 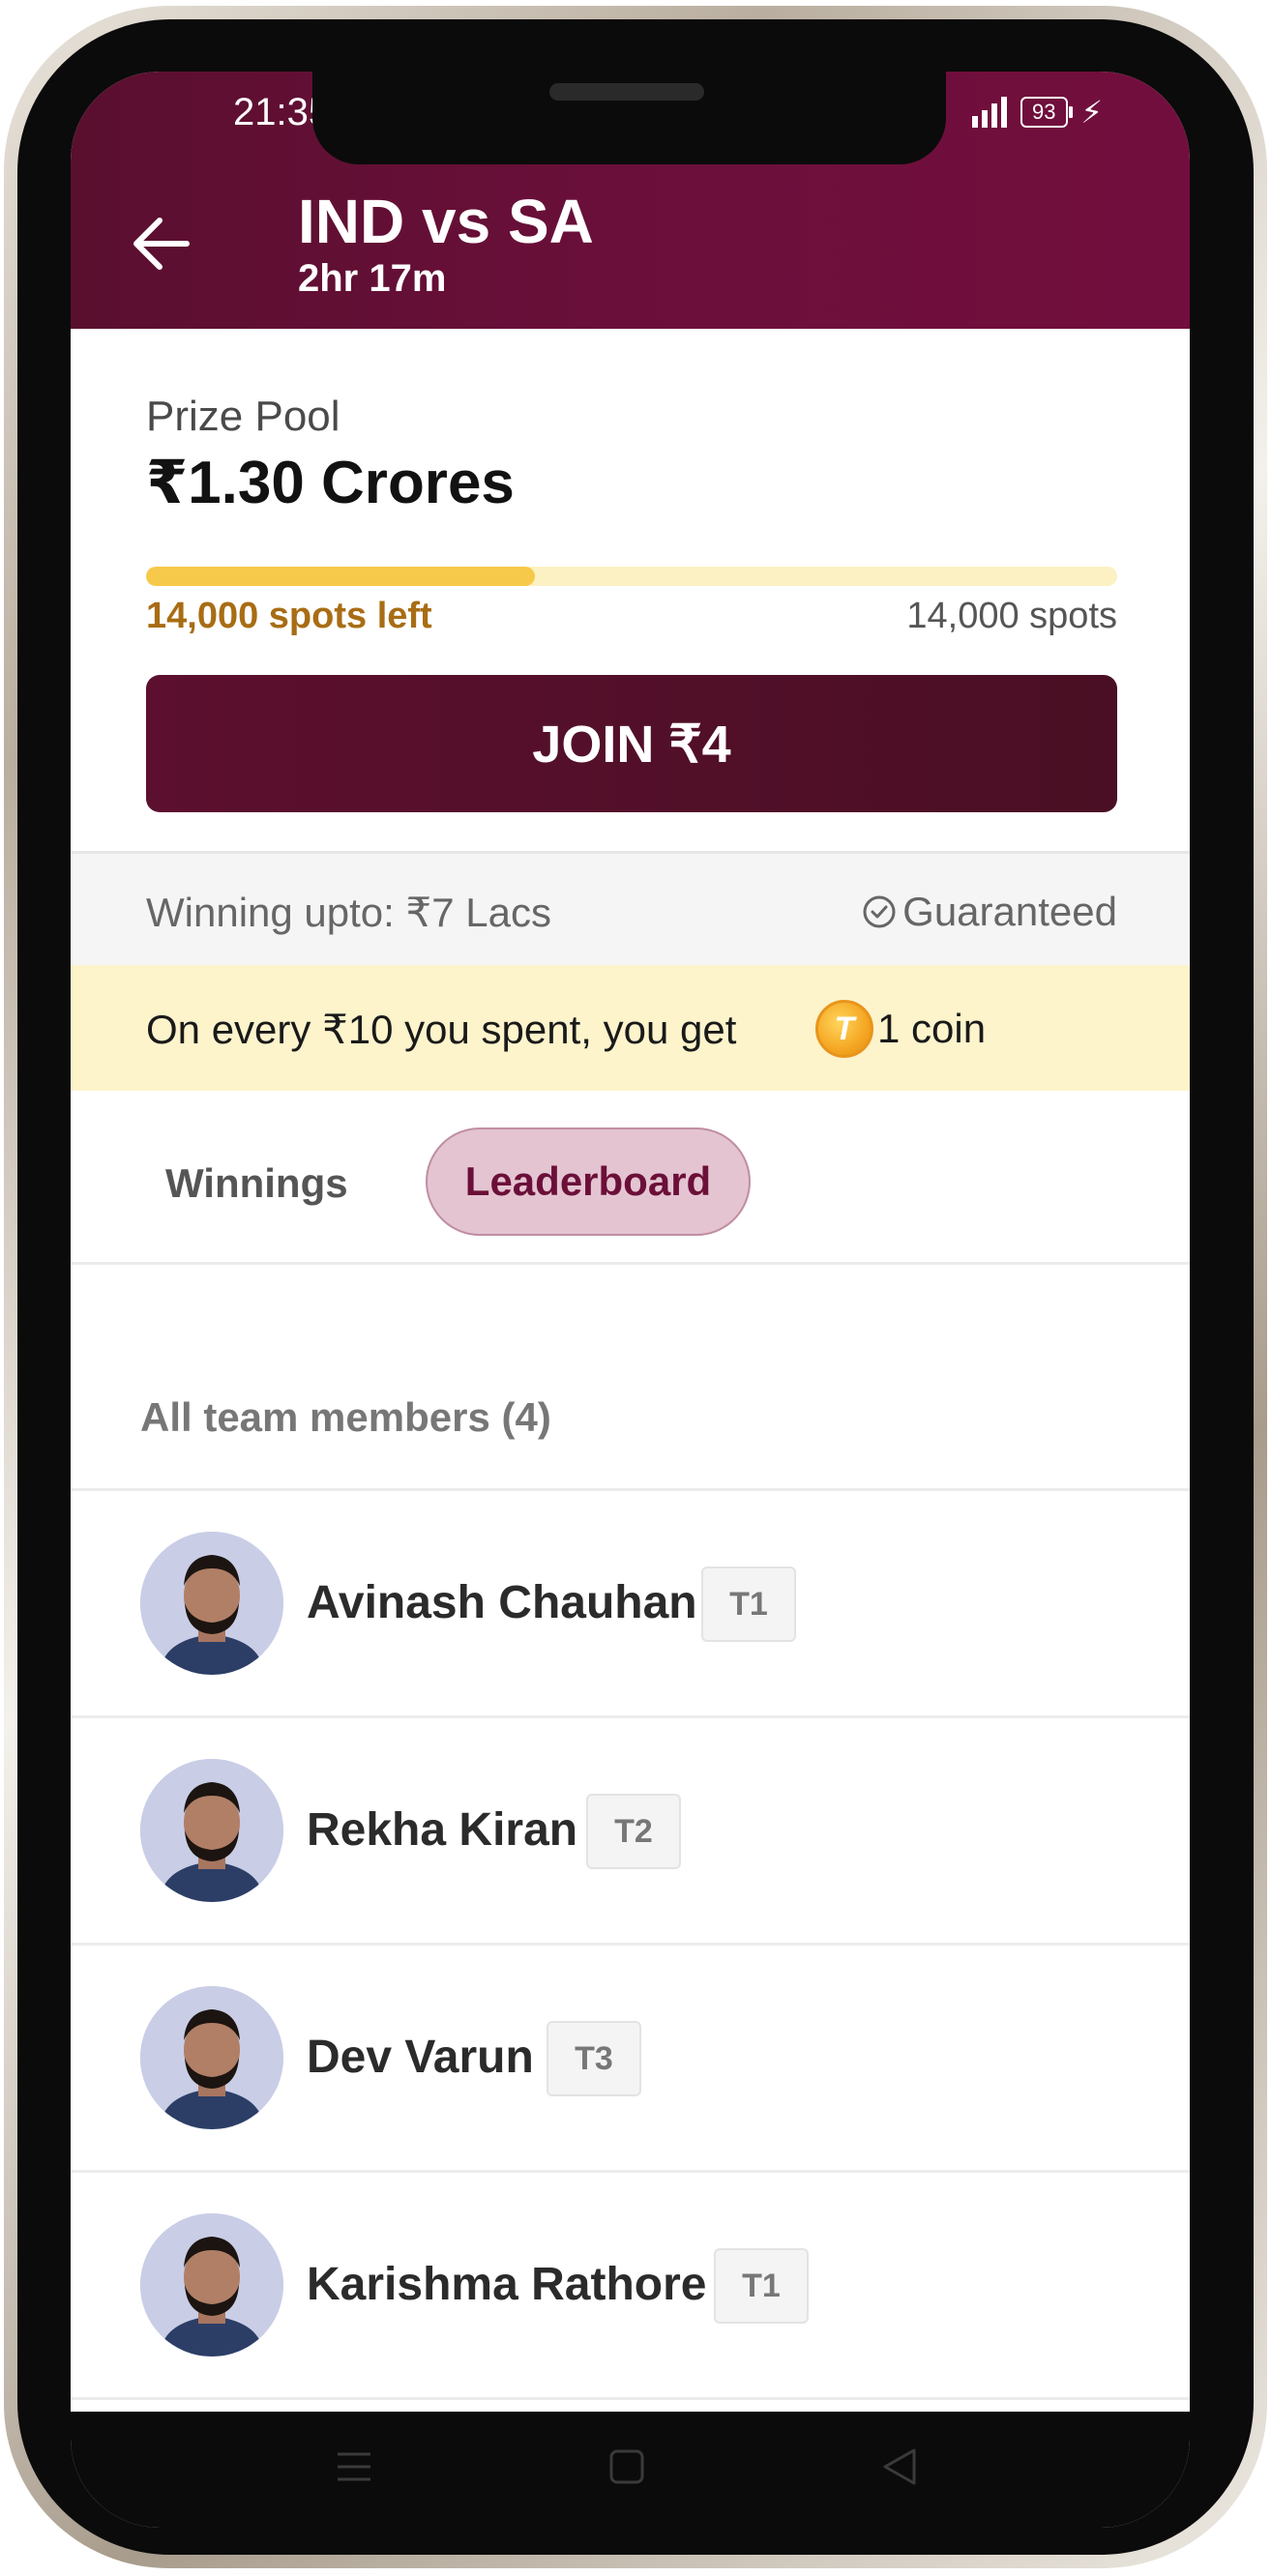 What do you see at coordinates (243, 416) in the screenshot?
I see `prize-pool-label: Prize Pool` at bounding box center [243, 416].